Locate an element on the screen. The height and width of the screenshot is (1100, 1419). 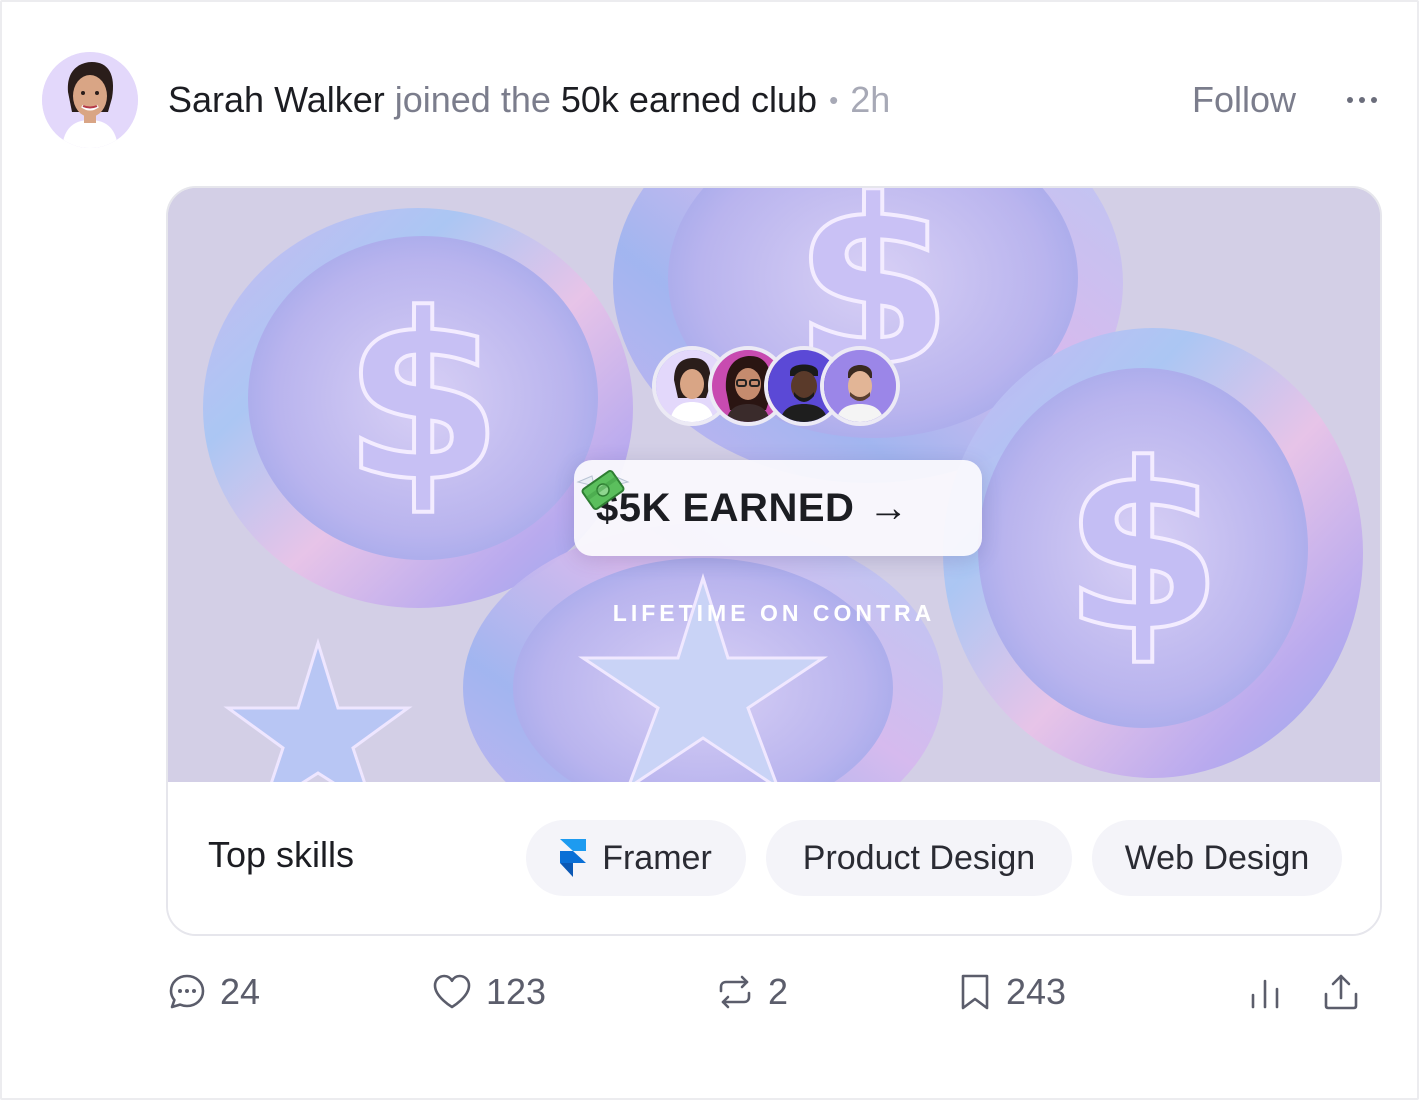
share-icon is located at coordinates (1341, 992).